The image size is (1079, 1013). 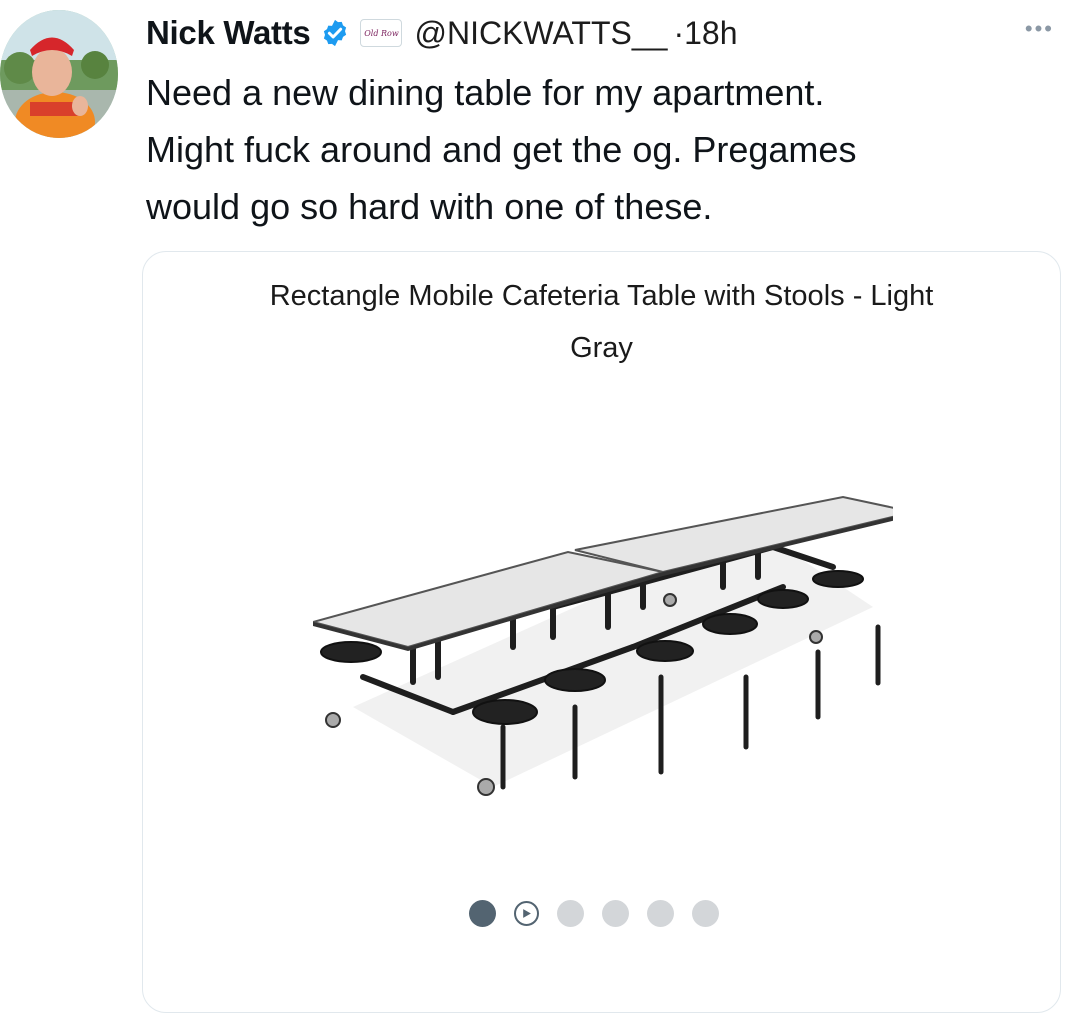 I want to click on media-pager, so click(x=594, y=913).